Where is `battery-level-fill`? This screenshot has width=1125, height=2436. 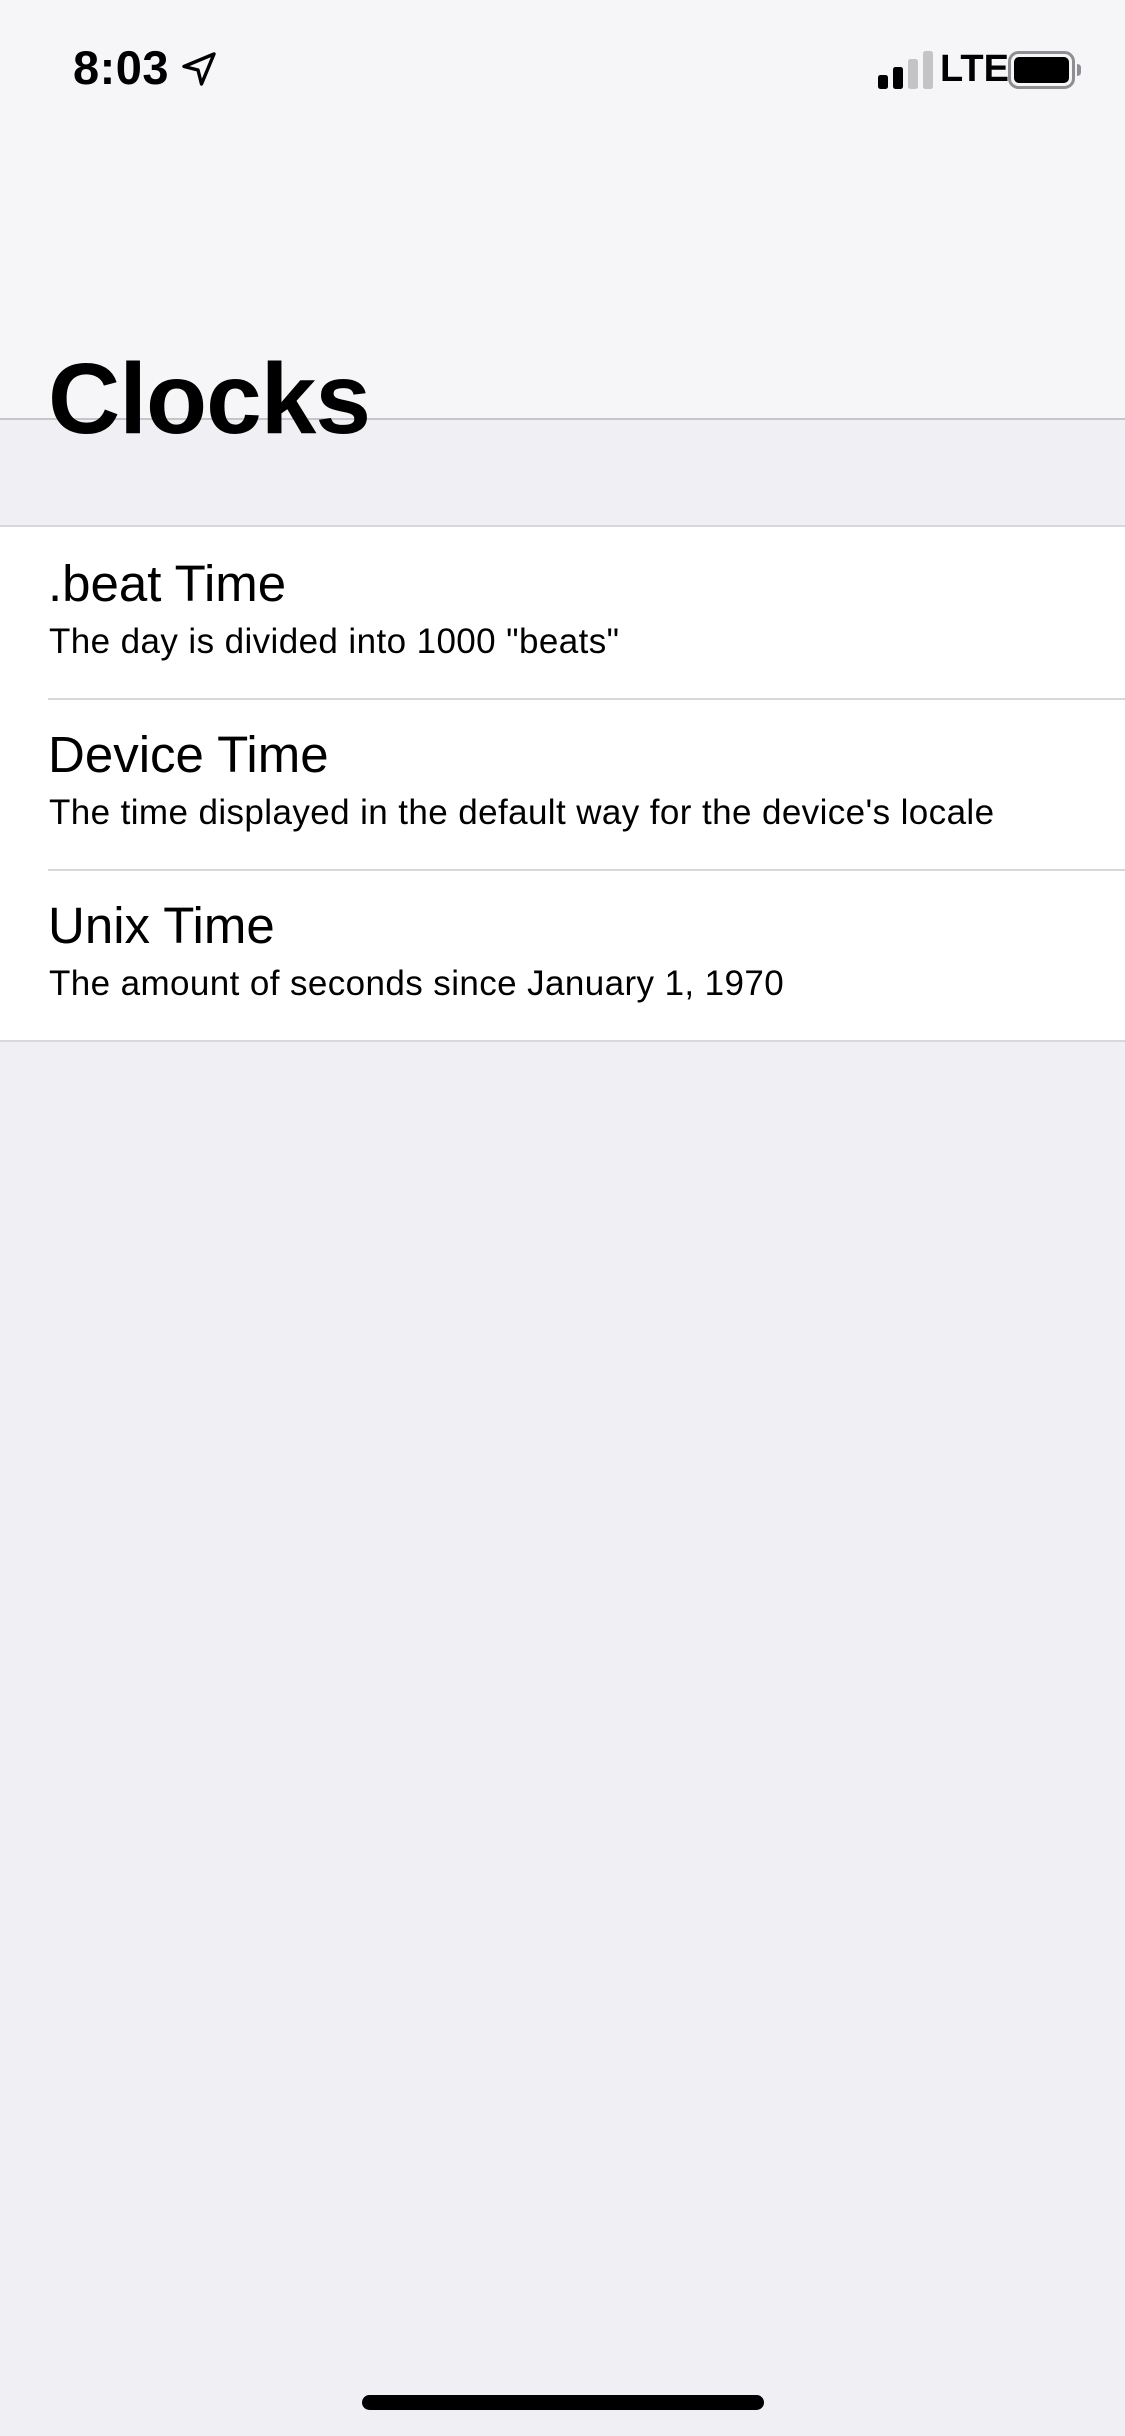 battery-level-fill is located at coordinates (1041, 70).